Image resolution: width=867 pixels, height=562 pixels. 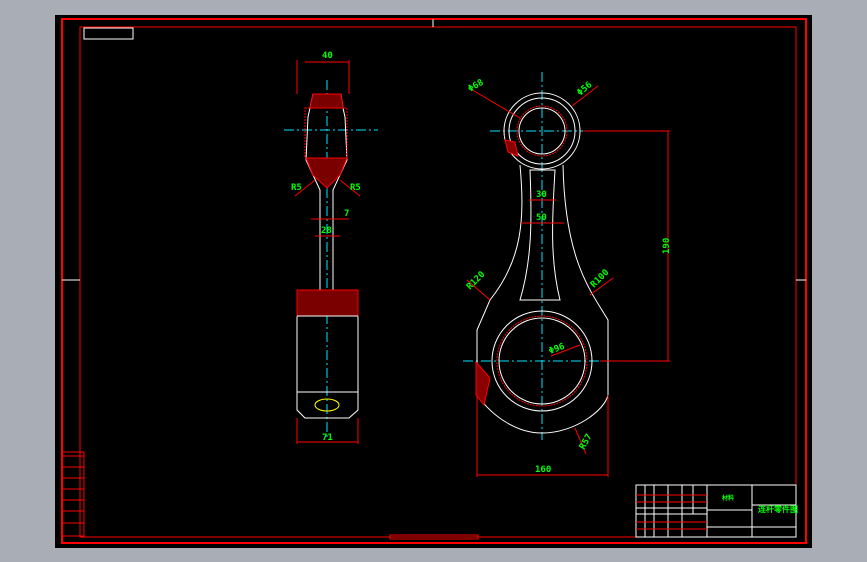 I want to click on dim-center-distance: 190, so click(x=667, y=246).